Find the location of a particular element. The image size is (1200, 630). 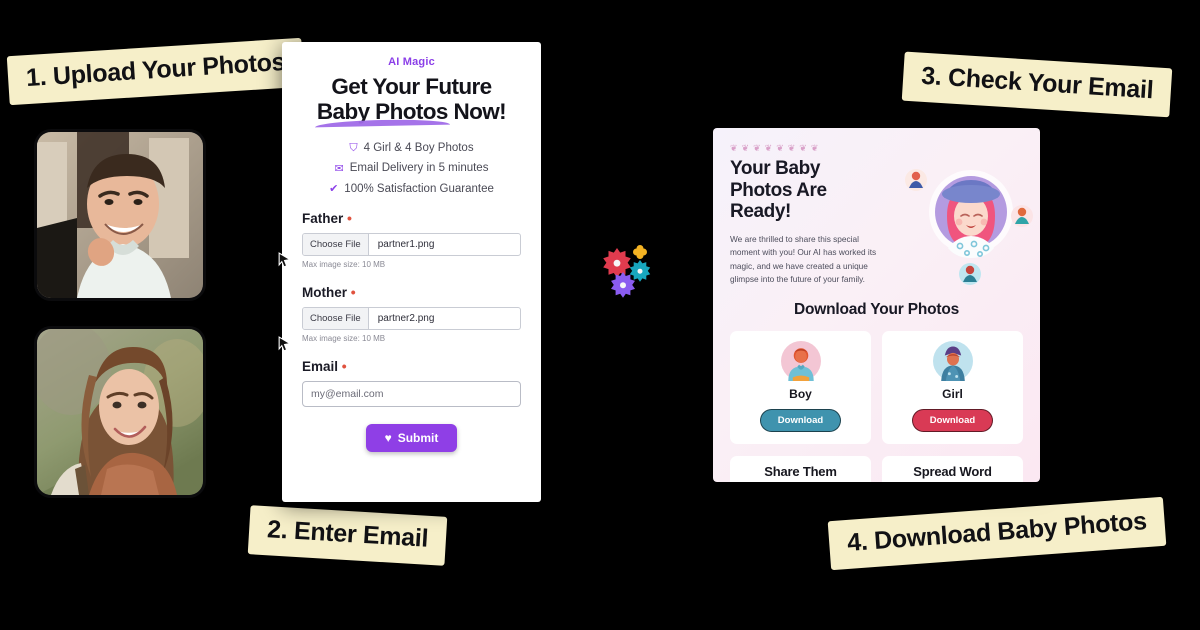

spread-word-title: Spread Word is located at coordinates (952, 471).